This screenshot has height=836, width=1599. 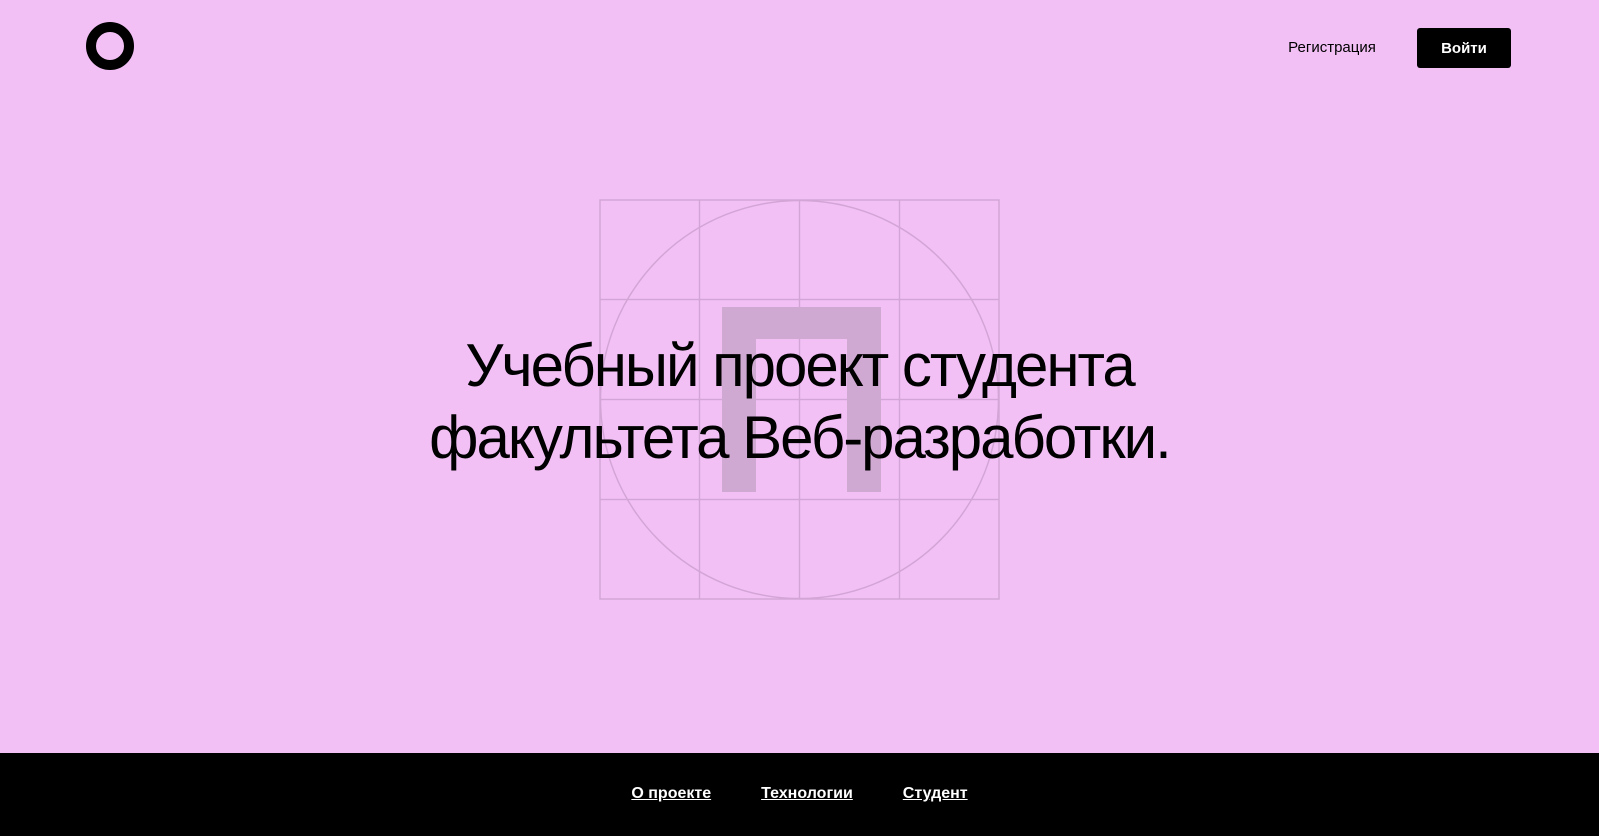 I want to click on promo-title-line-1: Учебный проект студента, so click(x=800, y=365).